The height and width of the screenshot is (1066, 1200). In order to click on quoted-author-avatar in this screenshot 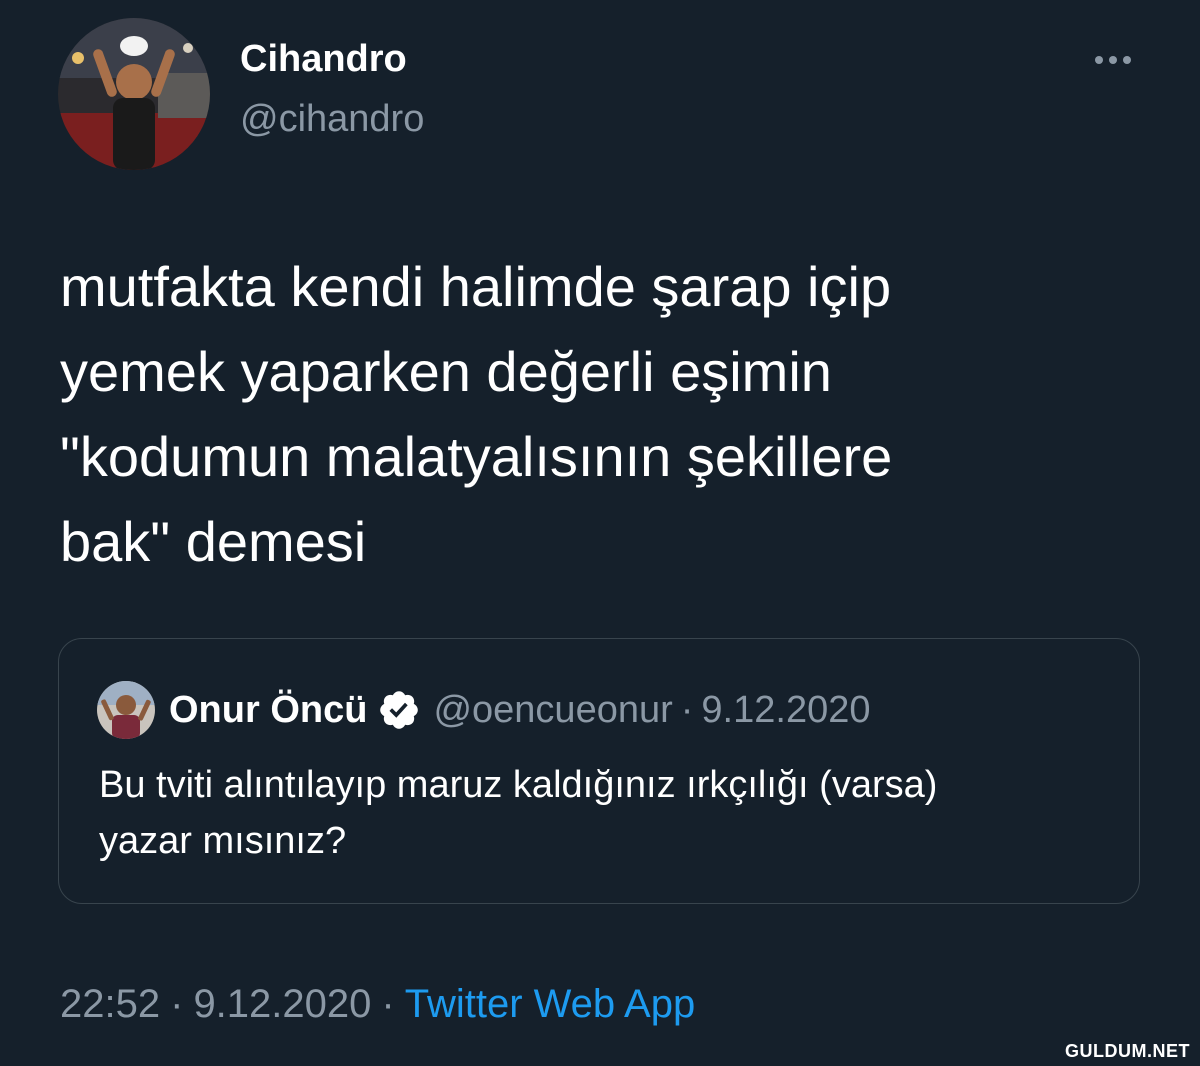, I will do `click(126, 710)`.